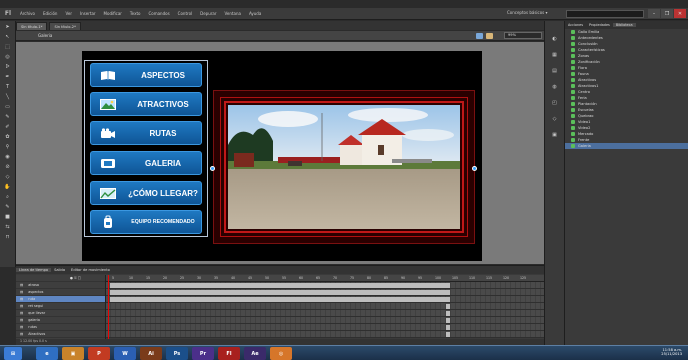 The height and width of the screenshot is (360, 688). What do you see at coordinates (555, 103) in the screenshot?
I see `transform-icon: ◰` at bounding box center [555, 103].